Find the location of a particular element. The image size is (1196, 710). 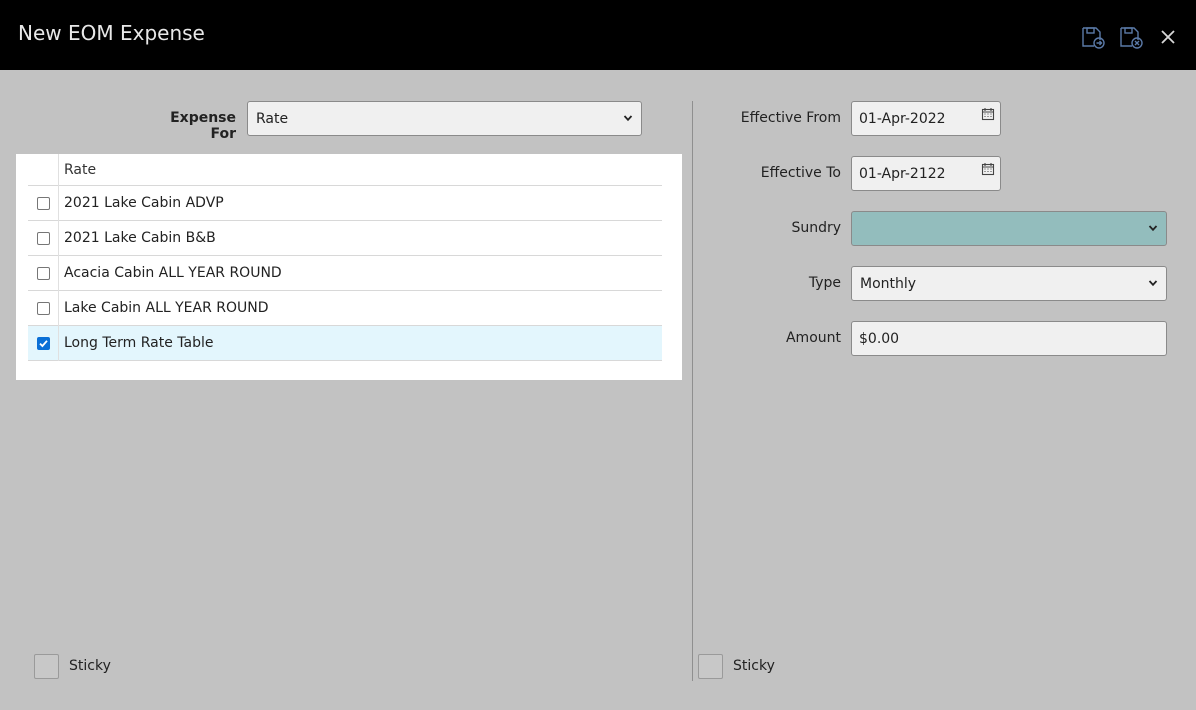

panel-divider is located at coordinates (692, 391).